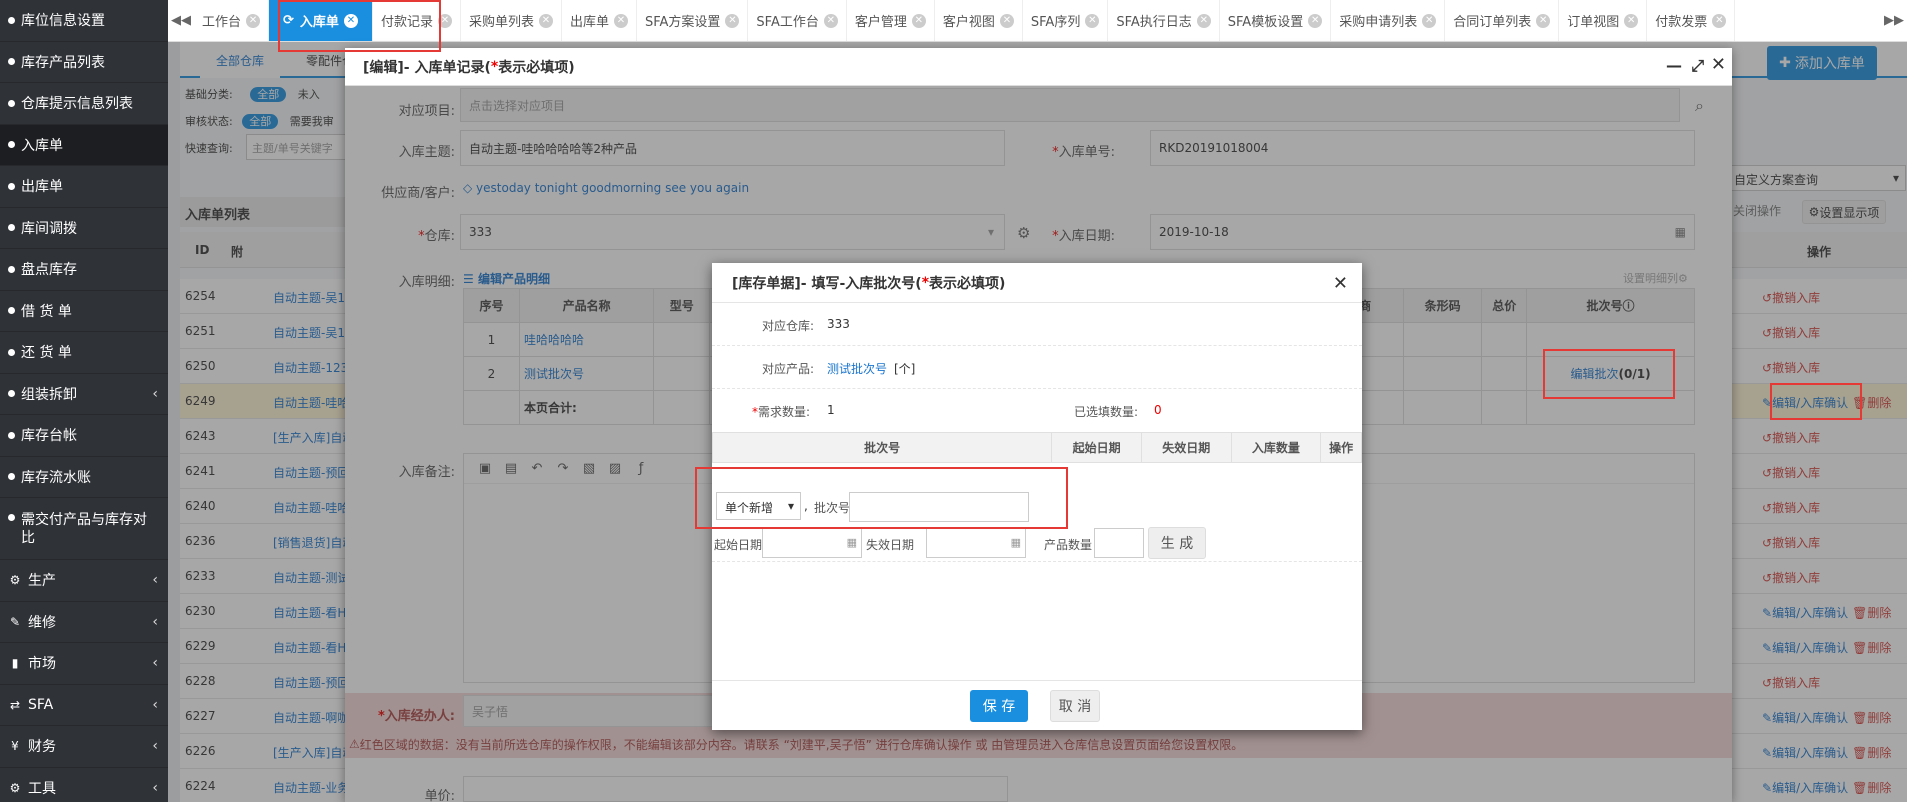  What do you see at coordinates (84, 145) in the screenshot?
I see `sidebar-item: 入库单` at bounding box center [84, 145].